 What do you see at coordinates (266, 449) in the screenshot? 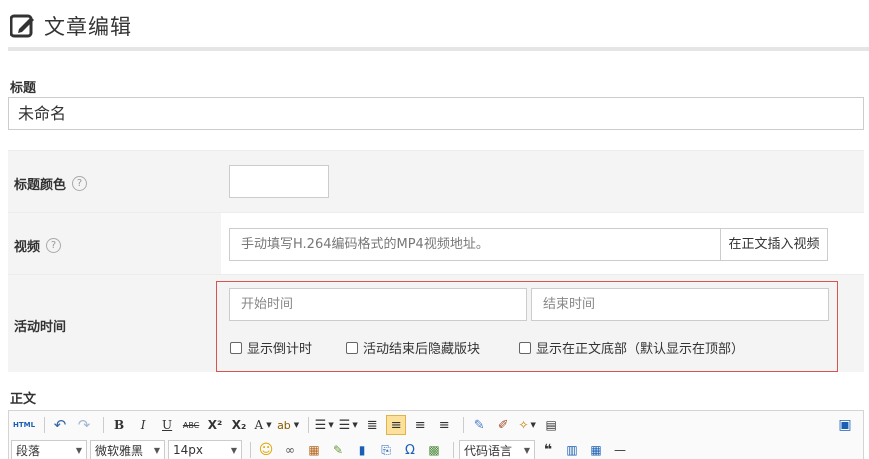
I see `emoji-icon: ☺` at bounding box center [266, 449].